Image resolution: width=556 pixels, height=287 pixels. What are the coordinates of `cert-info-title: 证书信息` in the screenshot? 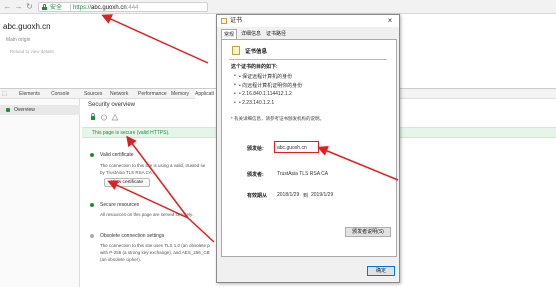 It's located at (256, 52).